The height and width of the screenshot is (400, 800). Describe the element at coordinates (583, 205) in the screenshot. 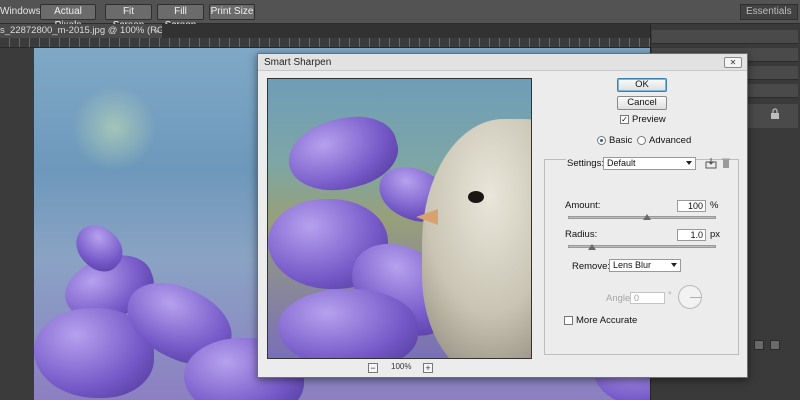

I see `amount-label: Amount:` at that location.